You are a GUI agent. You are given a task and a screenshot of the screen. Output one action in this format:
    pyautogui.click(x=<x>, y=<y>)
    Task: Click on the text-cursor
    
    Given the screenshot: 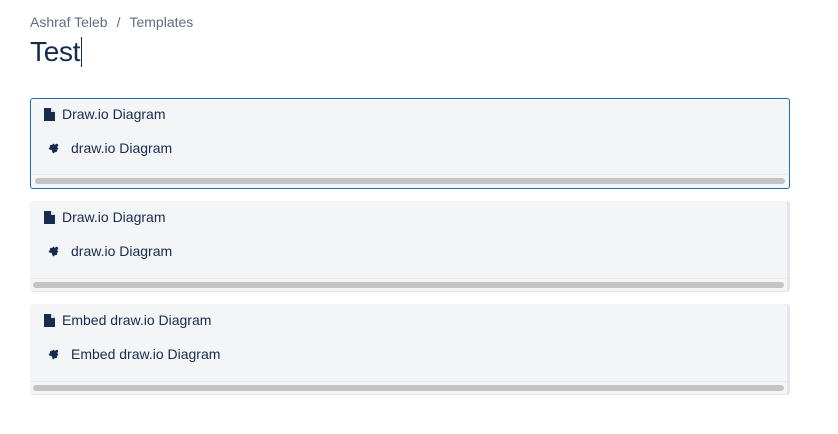 What is the action you would take?
    pyautogui.click(x=82, y=52)
    